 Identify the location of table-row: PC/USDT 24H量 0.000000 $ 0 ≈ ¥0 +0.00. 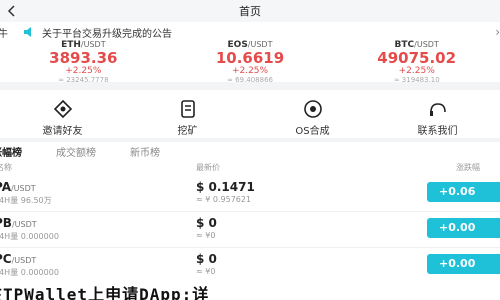
(250, 266).